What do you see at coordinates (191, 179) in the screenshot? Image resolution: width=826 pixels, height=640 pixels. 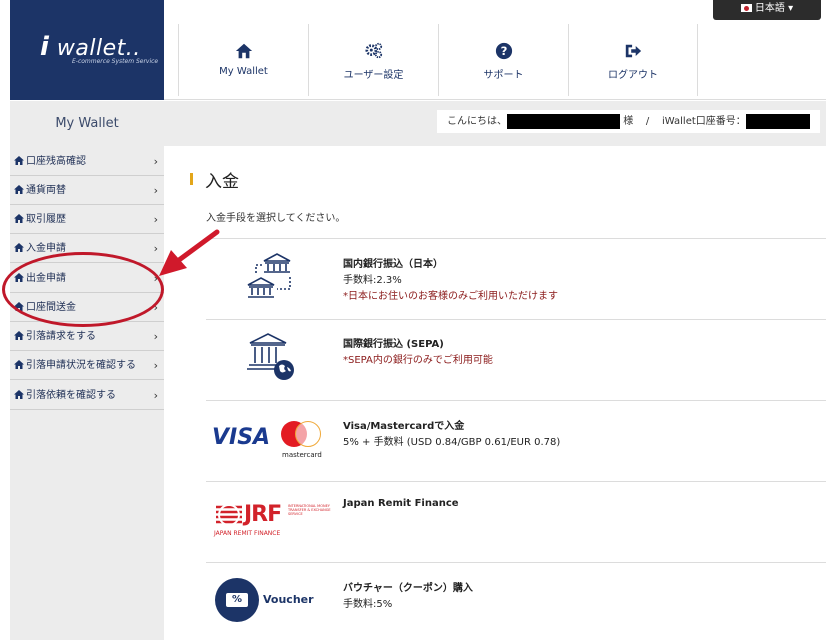 I see `title-accent-bar` at bounding box center [191, 179].